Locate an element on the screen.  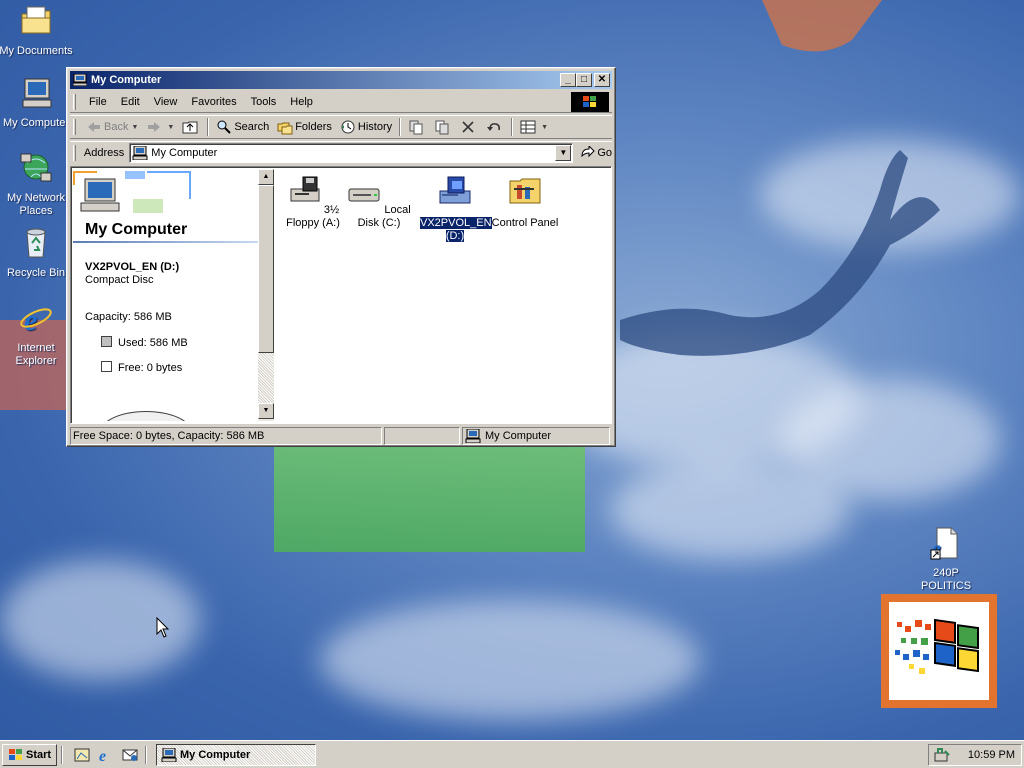
back-button: Back ▼ is located at coordinates (112, 127).